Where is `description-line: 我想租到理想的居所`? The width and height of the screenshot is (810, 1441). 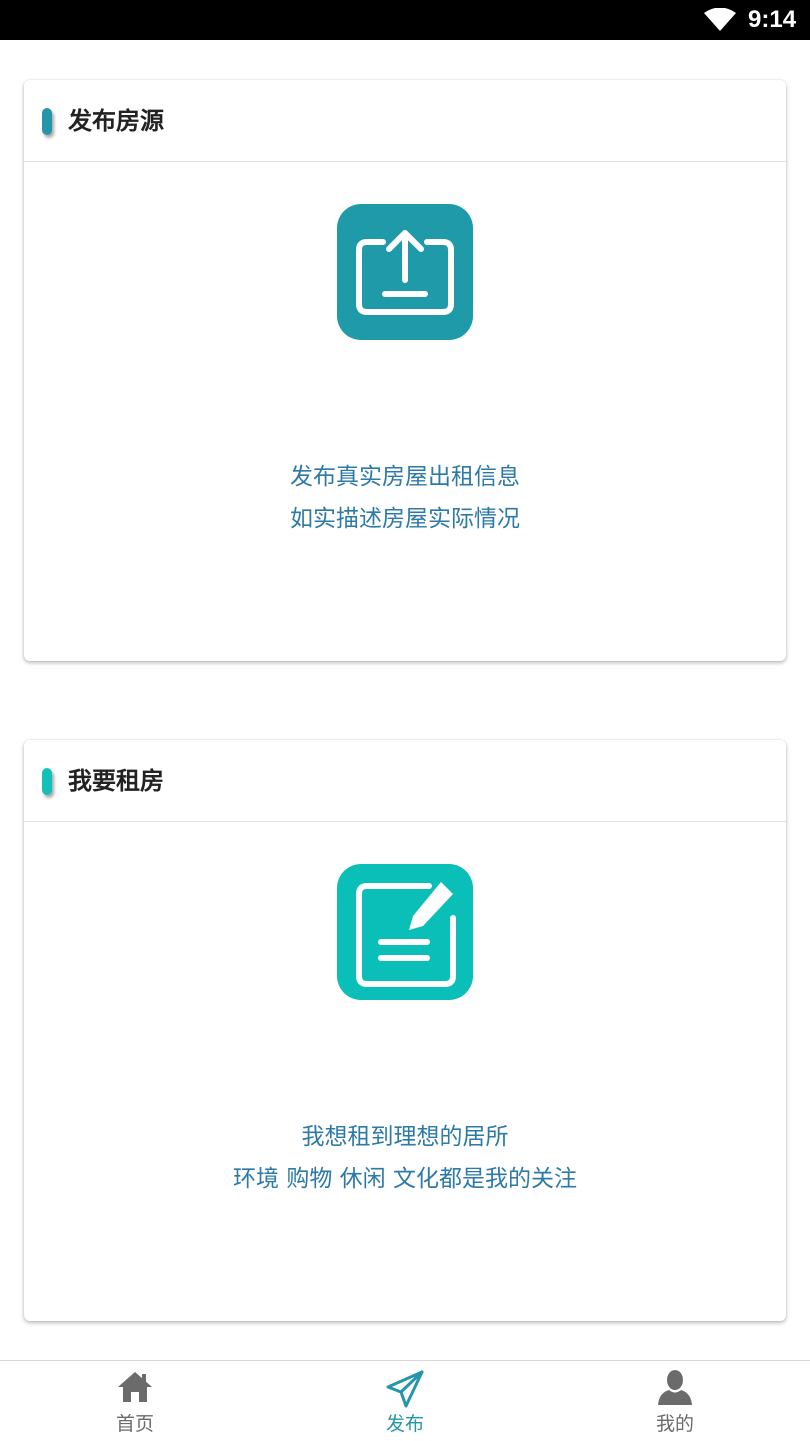
description-line: 我想租到理想的居所 is located at coordinates (405, 1137).